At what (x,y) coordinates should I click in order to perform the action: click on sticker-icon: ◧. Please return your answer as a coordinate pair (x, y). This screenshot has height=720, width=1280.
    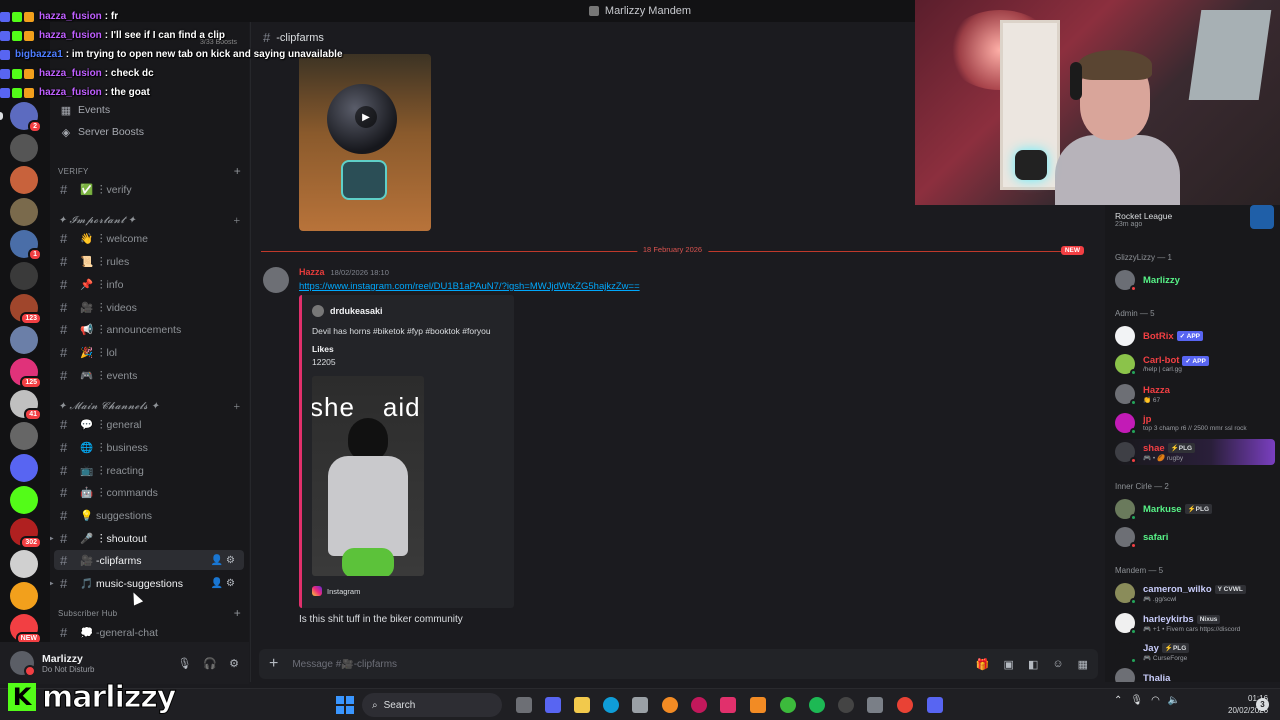
    Looking at the image, I should click on (1033, 664).